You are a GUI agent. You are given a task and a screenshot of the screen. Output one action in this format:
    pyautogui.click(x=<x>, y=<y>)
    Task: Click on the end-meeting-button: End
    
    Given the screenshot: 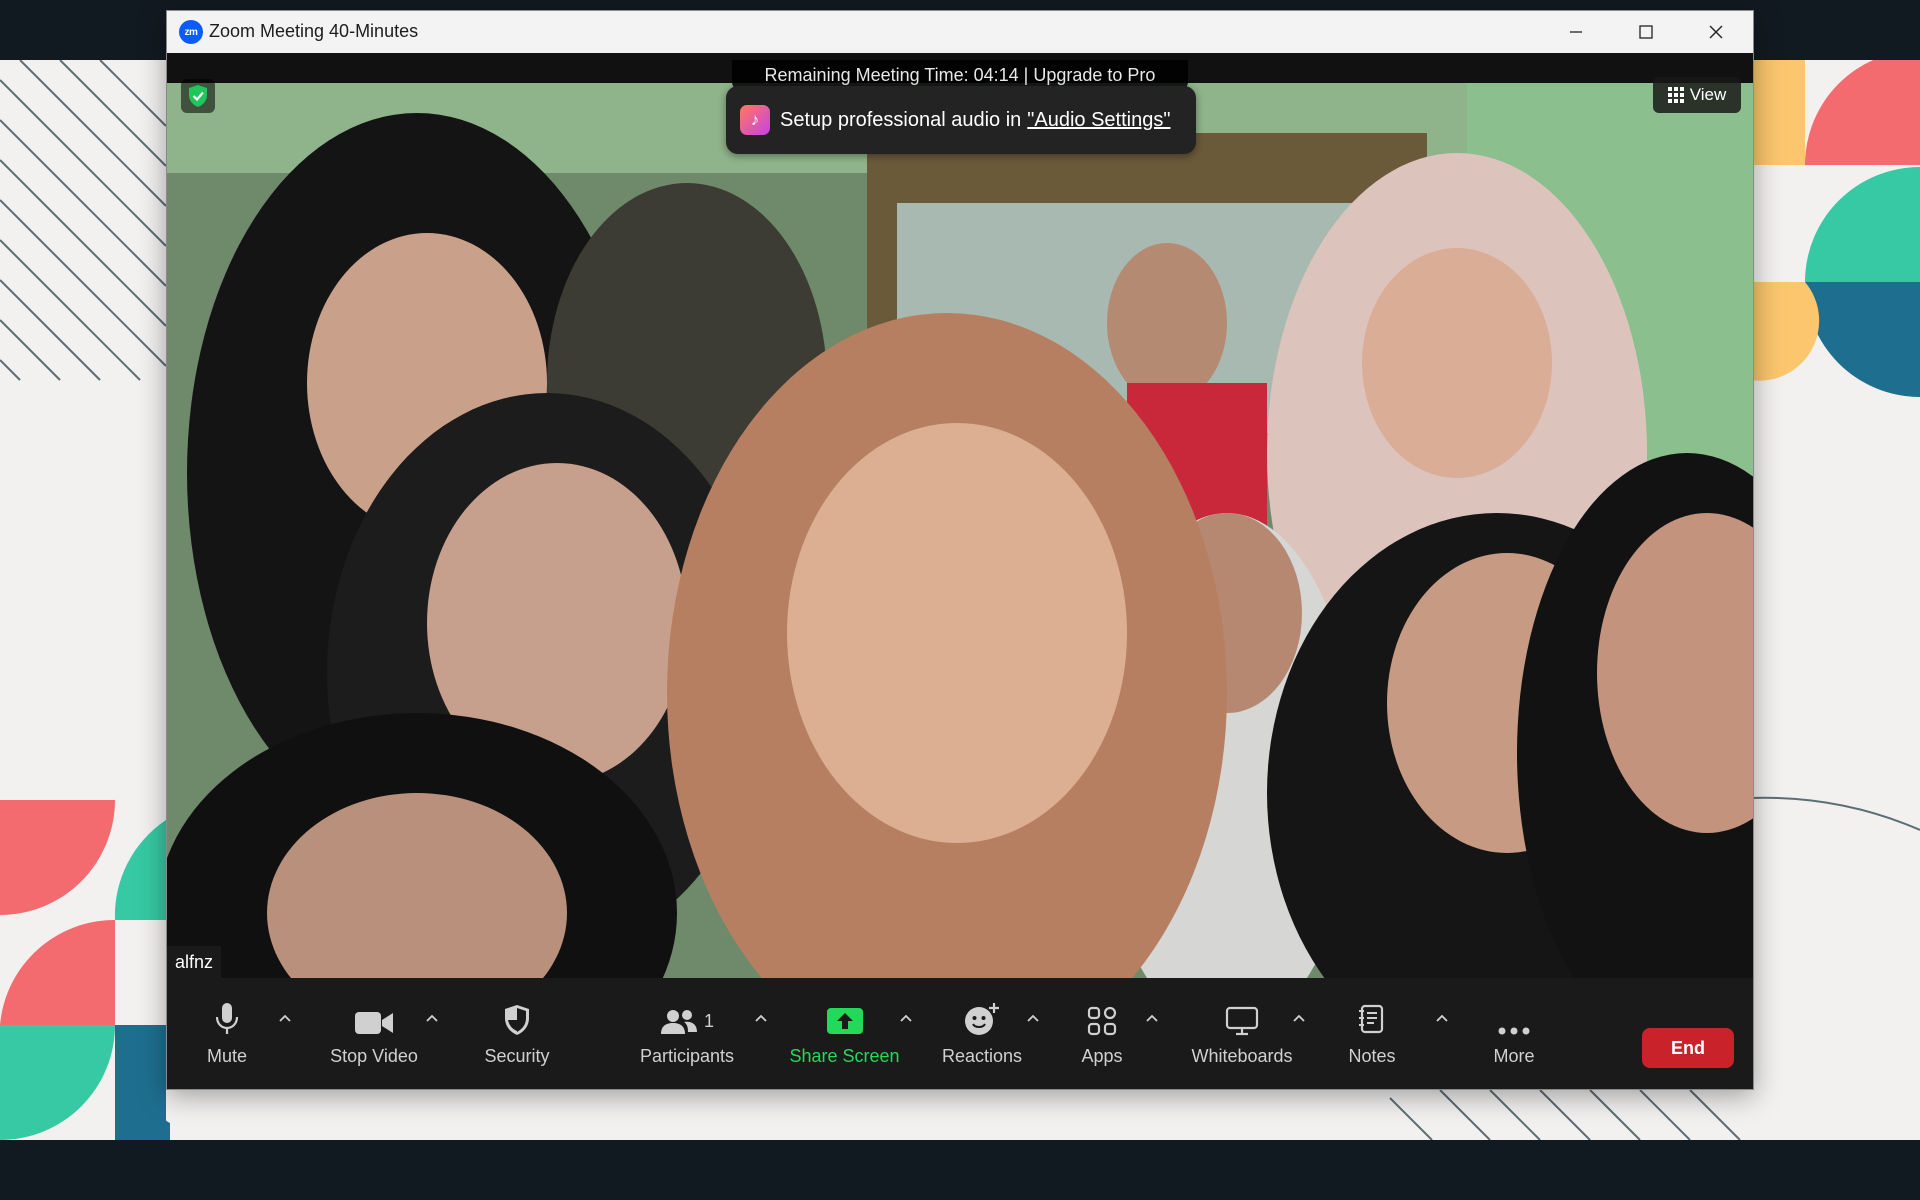 What is the action you would take?
    pyautogui.click(x=1688, y=1048)
    